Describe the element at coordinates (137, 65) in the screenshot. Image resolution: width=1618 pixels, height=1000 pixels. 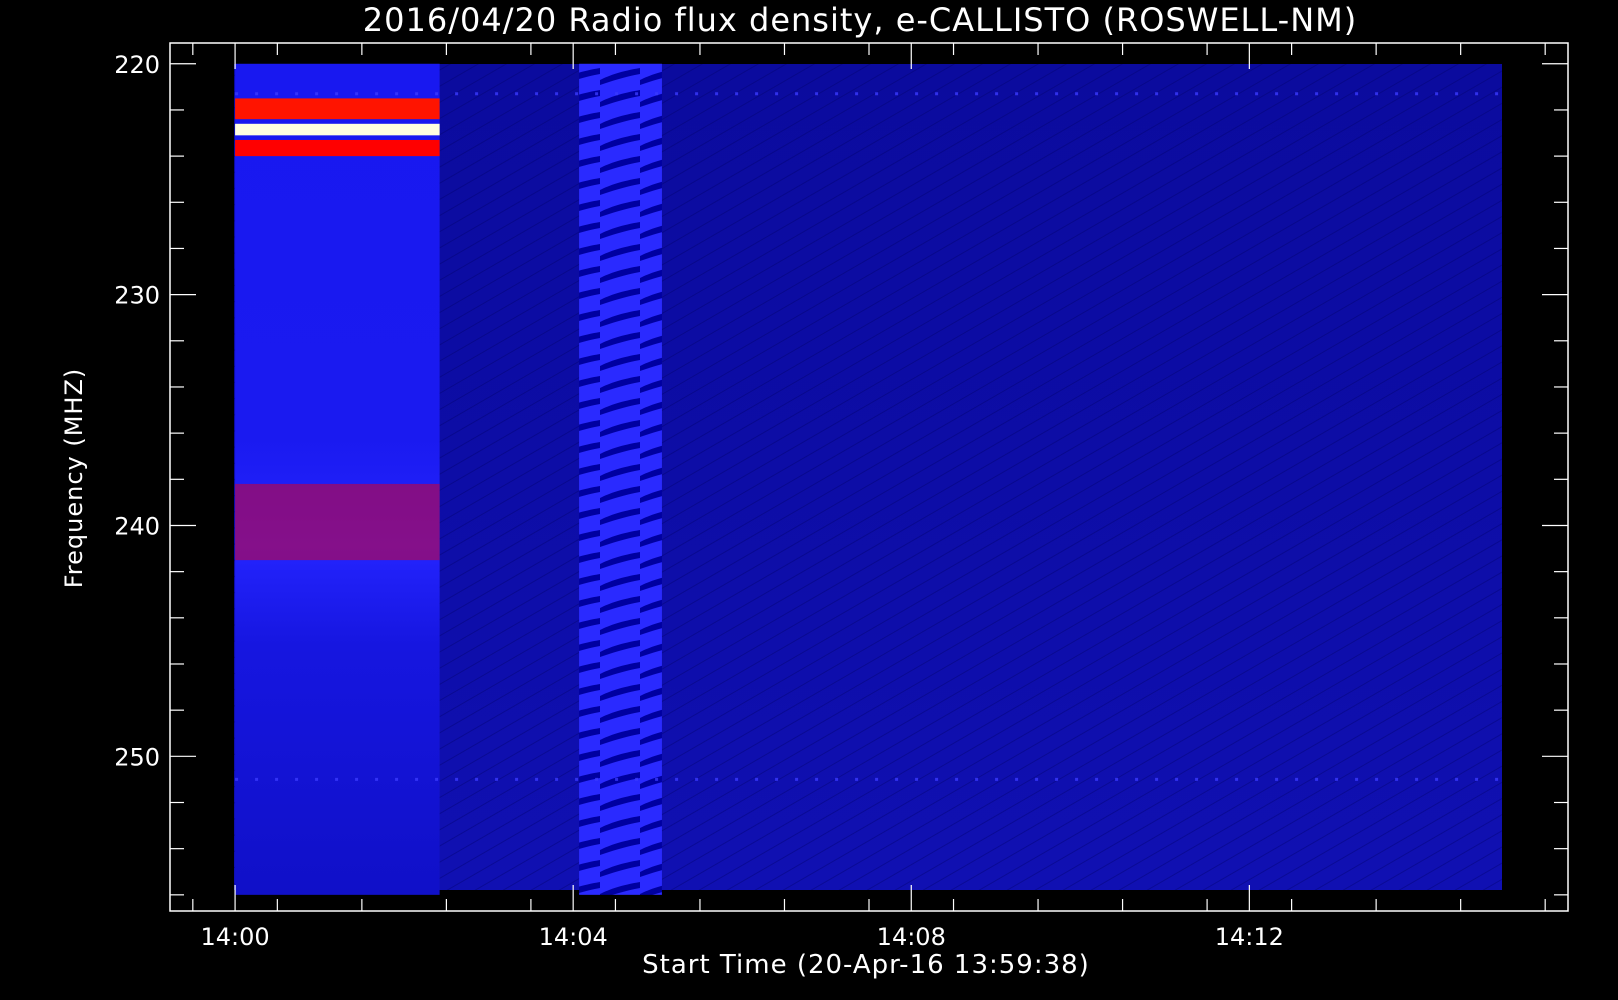
I see `y-tick-label: 220` at that location.